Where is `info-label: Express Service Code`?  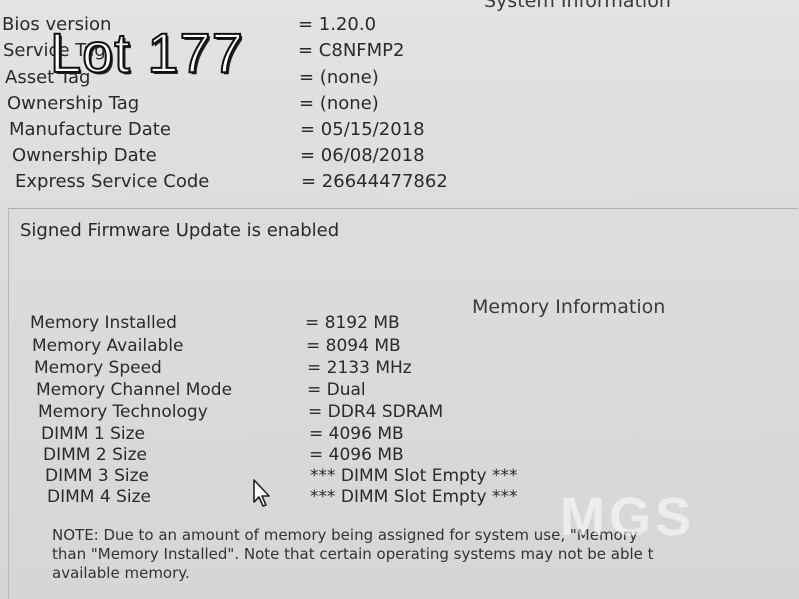
info-label: Express Service Code is located at coordinates (112, 181).